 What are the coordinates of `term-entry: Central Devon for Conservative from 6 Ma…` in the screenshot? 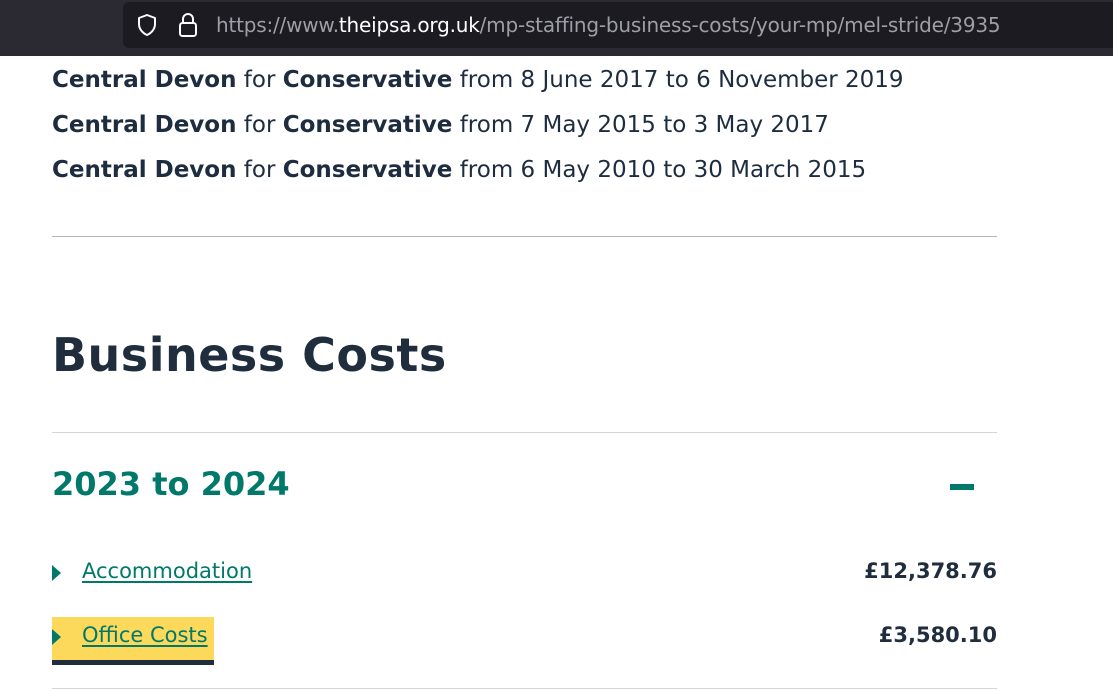 It's located at (459, 170).